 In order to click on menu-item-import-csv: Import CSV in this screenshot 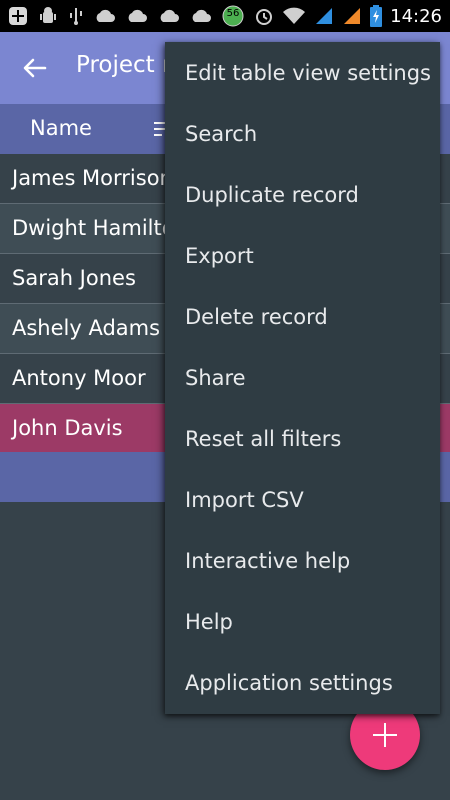, I will do `click(302, 499)`.